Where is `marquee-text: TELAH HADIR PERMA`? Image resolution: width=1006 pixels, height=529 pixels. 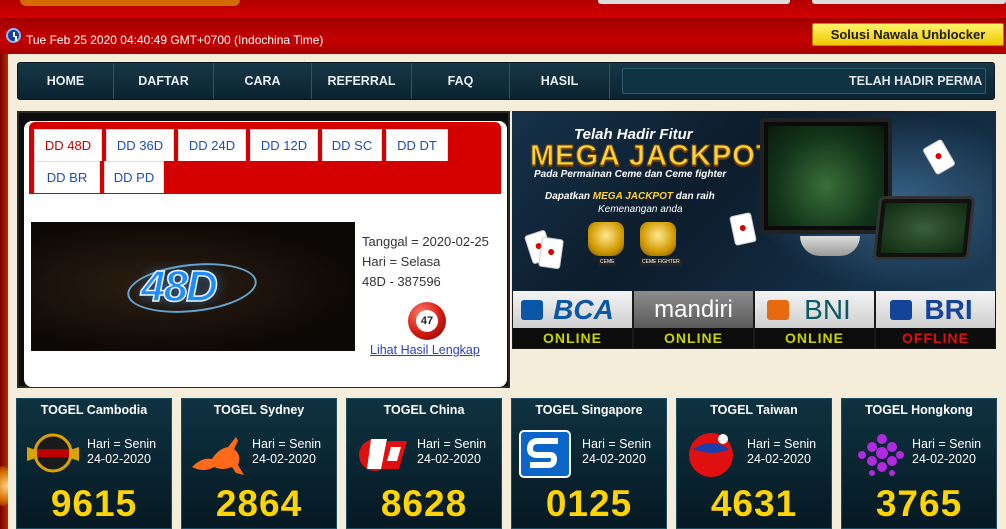
marquee-text: TELAH HADIR PERMA is located at coordinates (916, 81).